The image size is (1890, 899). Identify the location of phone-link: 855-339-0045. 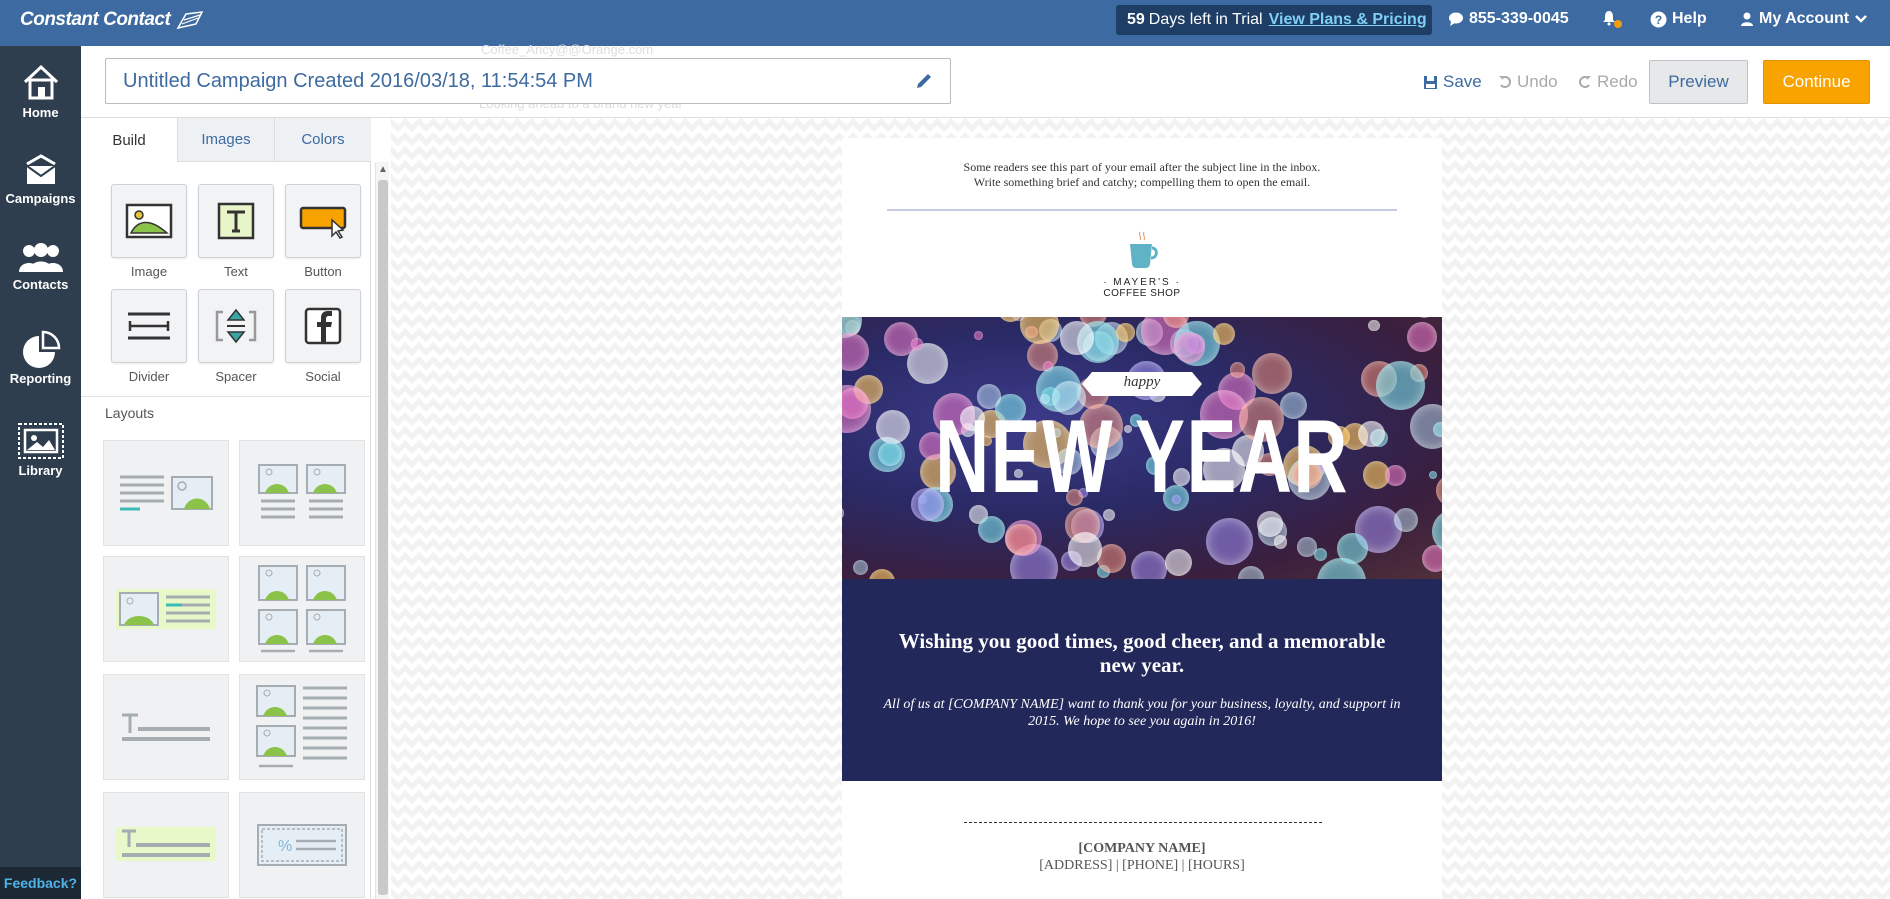
(1508, 19).